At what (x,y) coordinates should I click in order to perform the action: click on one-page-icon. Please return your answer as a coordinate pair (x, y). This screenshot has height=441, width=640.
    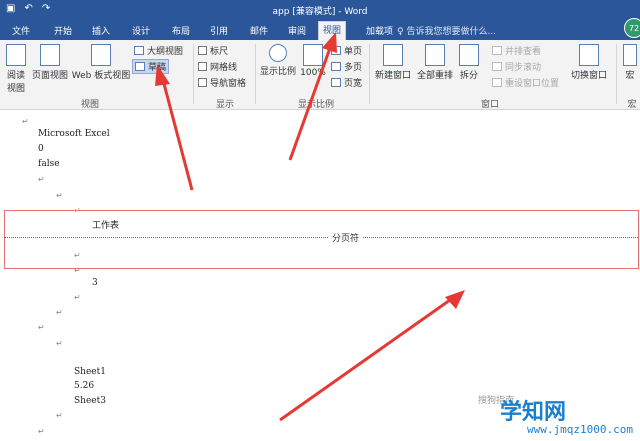
    Looking at the image, I should click on (336, 50).